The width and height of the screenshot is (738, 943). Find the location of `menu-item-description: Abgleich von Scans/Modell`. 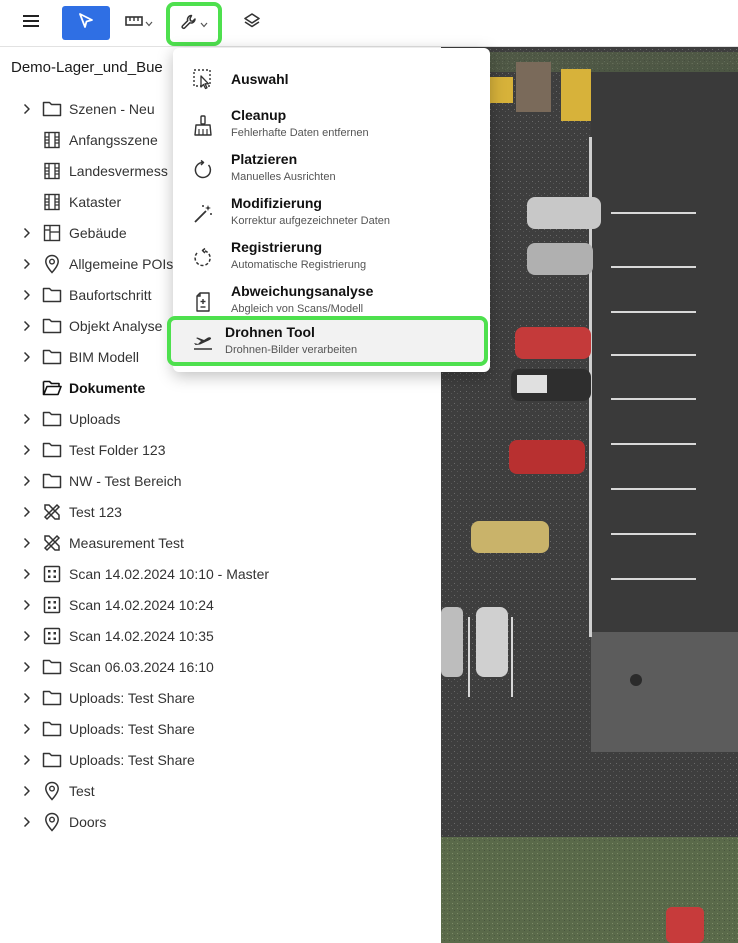

menu-item-description: Abgleich von Scans/Modell is located at coordinates (297, 309).